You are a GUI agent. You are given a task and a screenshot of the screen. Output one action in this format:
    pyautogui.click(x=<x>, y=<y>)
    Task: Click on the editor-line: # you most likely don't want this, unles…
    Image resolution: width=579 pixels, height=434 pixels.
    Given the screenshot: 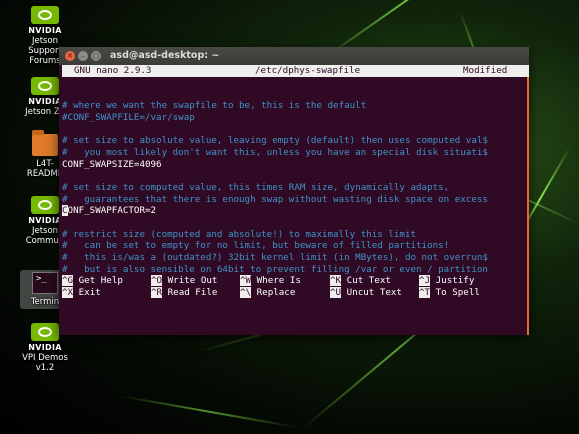 What is the action you would take?
    pyautogui.click(x=295, y=153)
    